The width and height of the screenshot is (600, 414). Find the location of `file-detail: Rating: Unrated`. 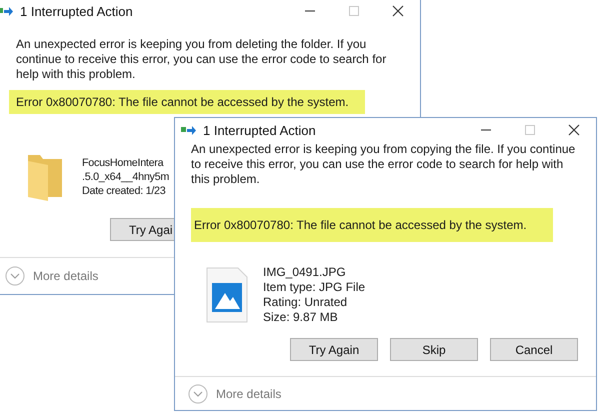

file-detail: Rating: Unrated is located at coordinates (305, 302).